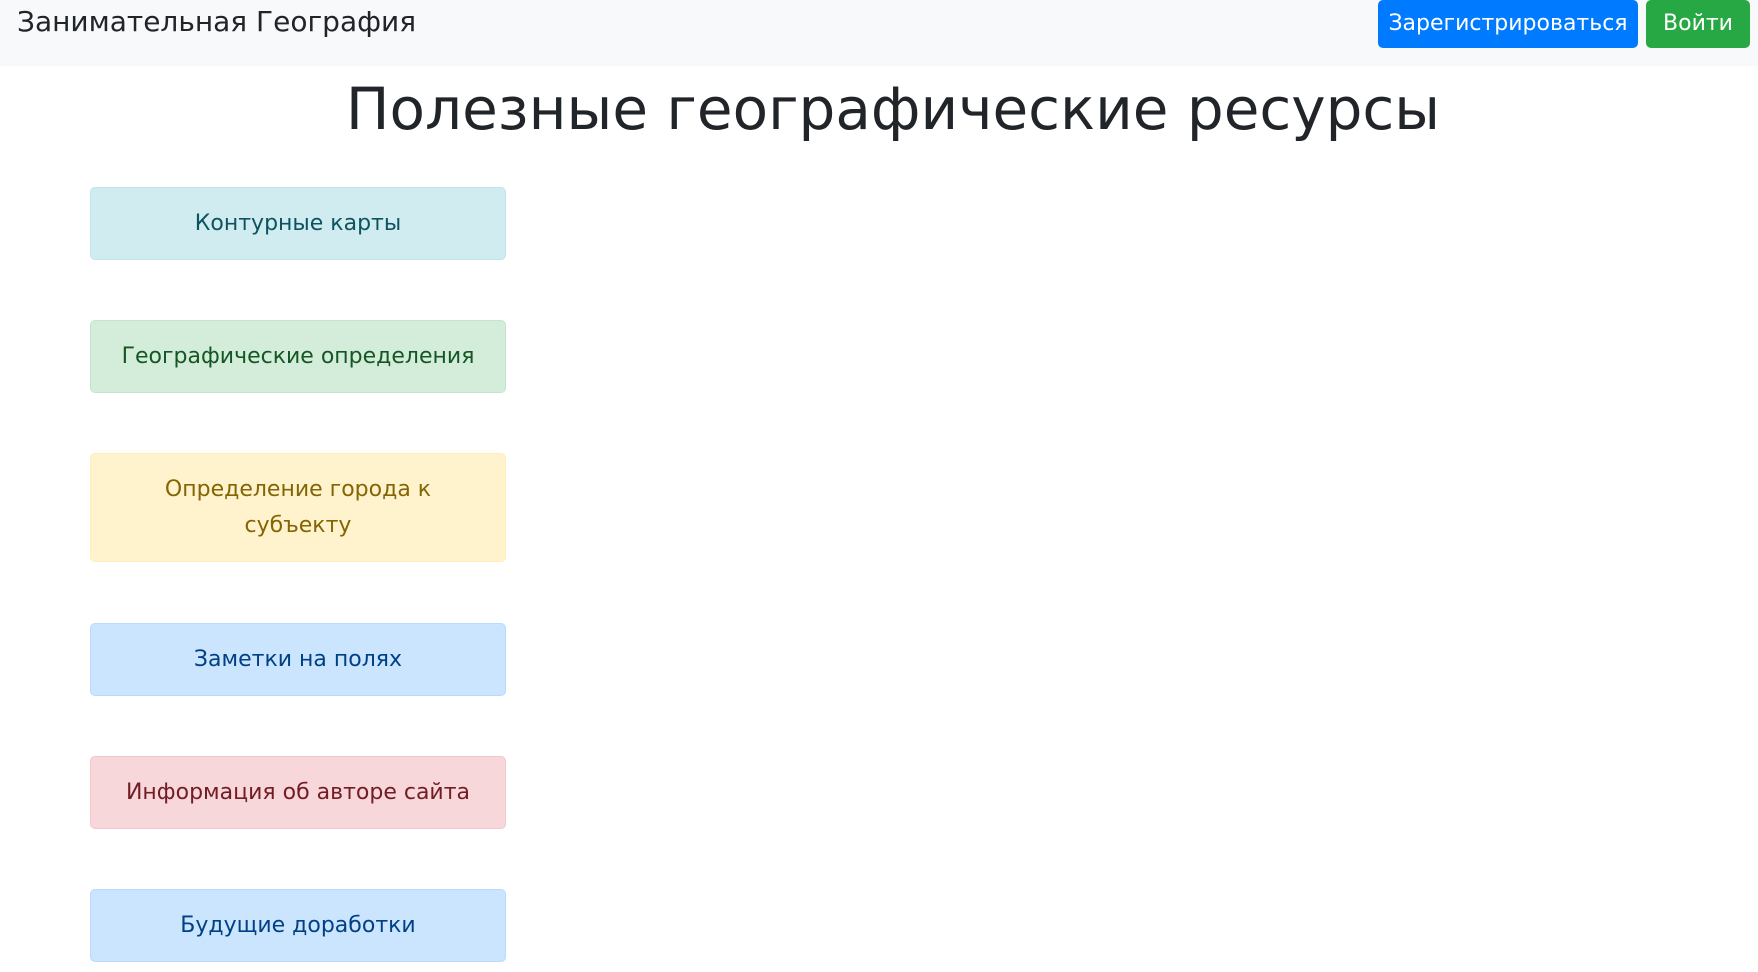 The width and height of the screenshot is (1758, 972). I want to click on resource-geographic-definitions-button: Географические определения, so click(298, 356).